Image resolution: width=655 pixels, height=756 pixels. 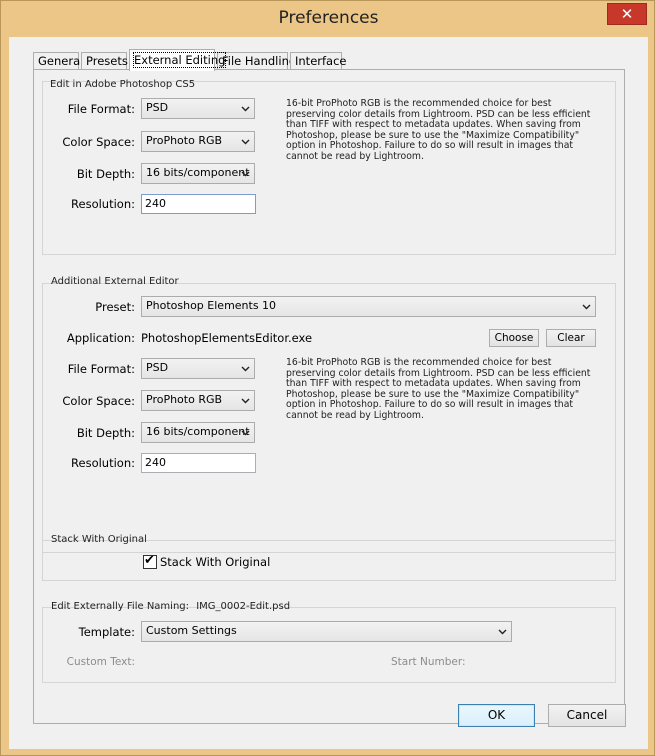 What do you see at coordinates (123, 84) in the screenshot?
I see `edit-in-photoshop-group-title: Edit in Adobe Photoshop CS5` at bounding box center [123, 84].